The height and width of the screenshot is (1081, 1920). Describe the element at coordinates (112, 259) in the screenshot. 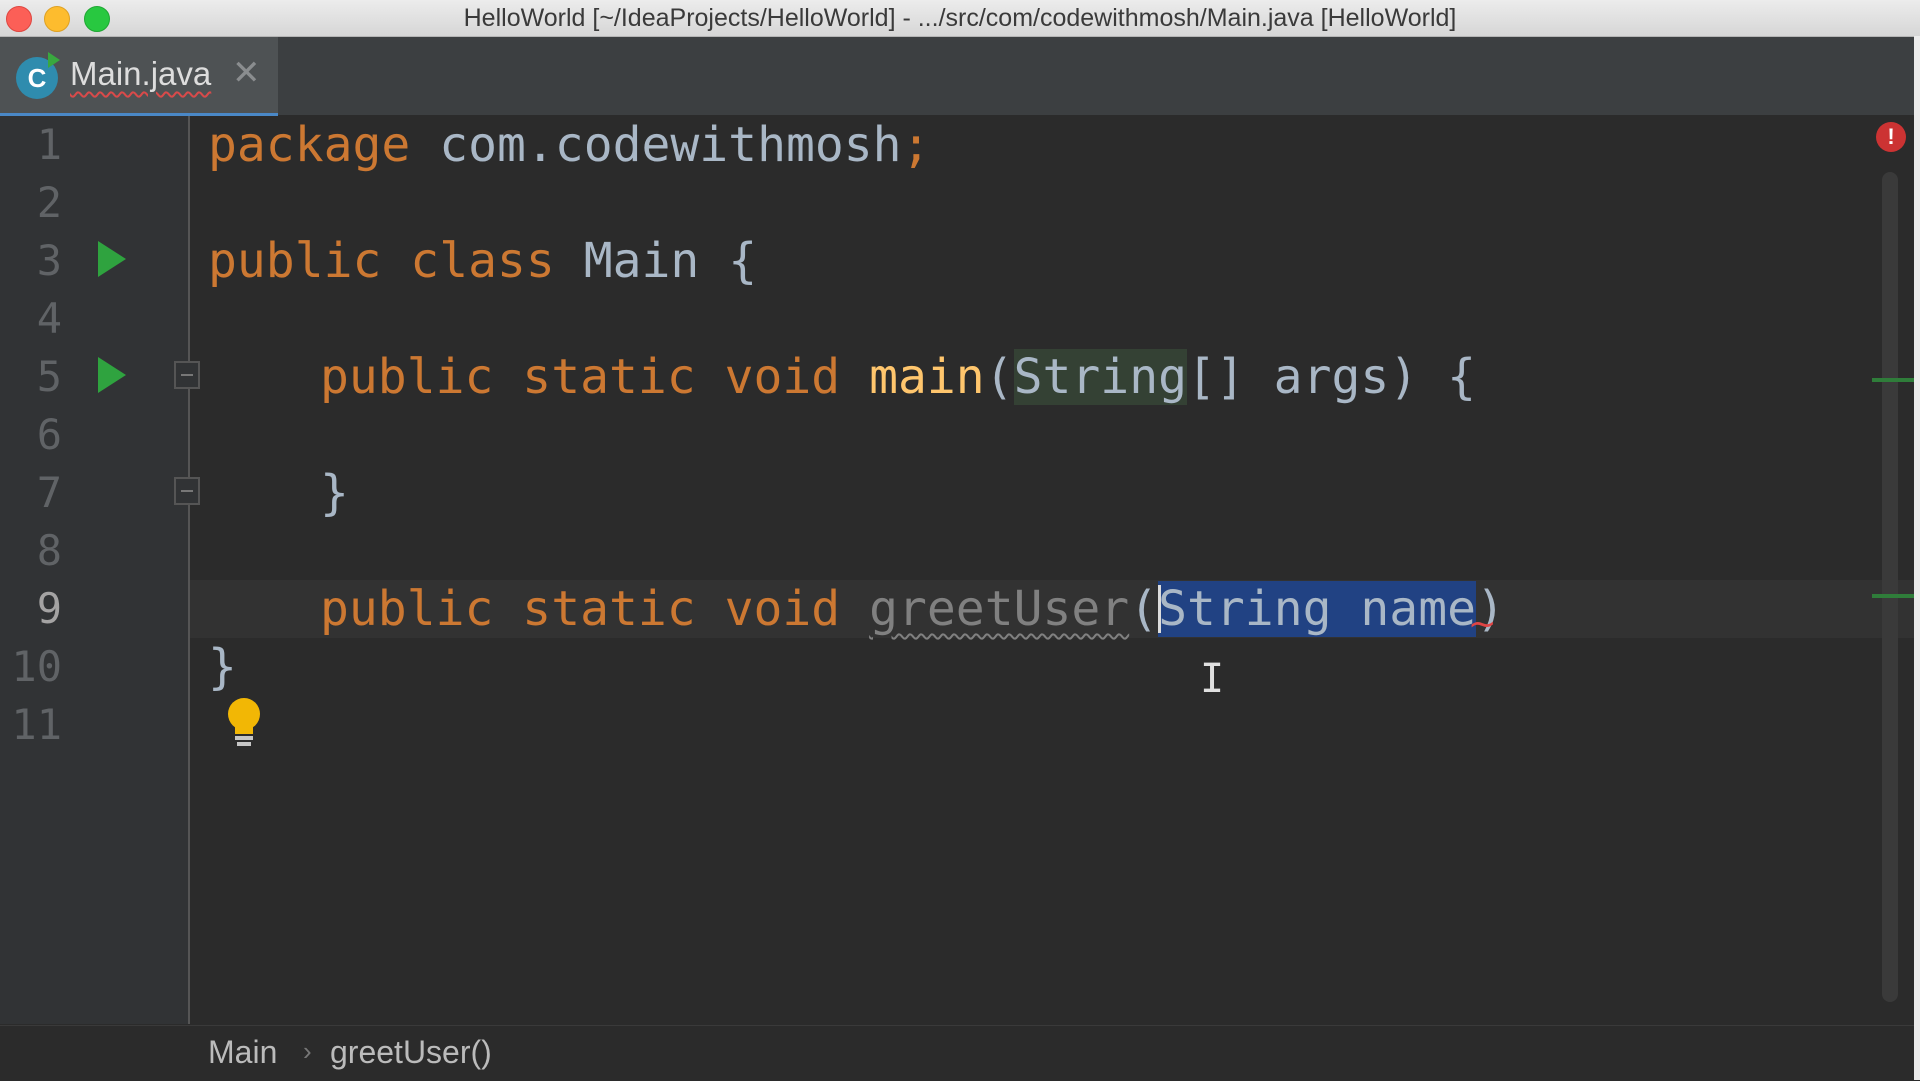

I see `run-class-icon` at that location.